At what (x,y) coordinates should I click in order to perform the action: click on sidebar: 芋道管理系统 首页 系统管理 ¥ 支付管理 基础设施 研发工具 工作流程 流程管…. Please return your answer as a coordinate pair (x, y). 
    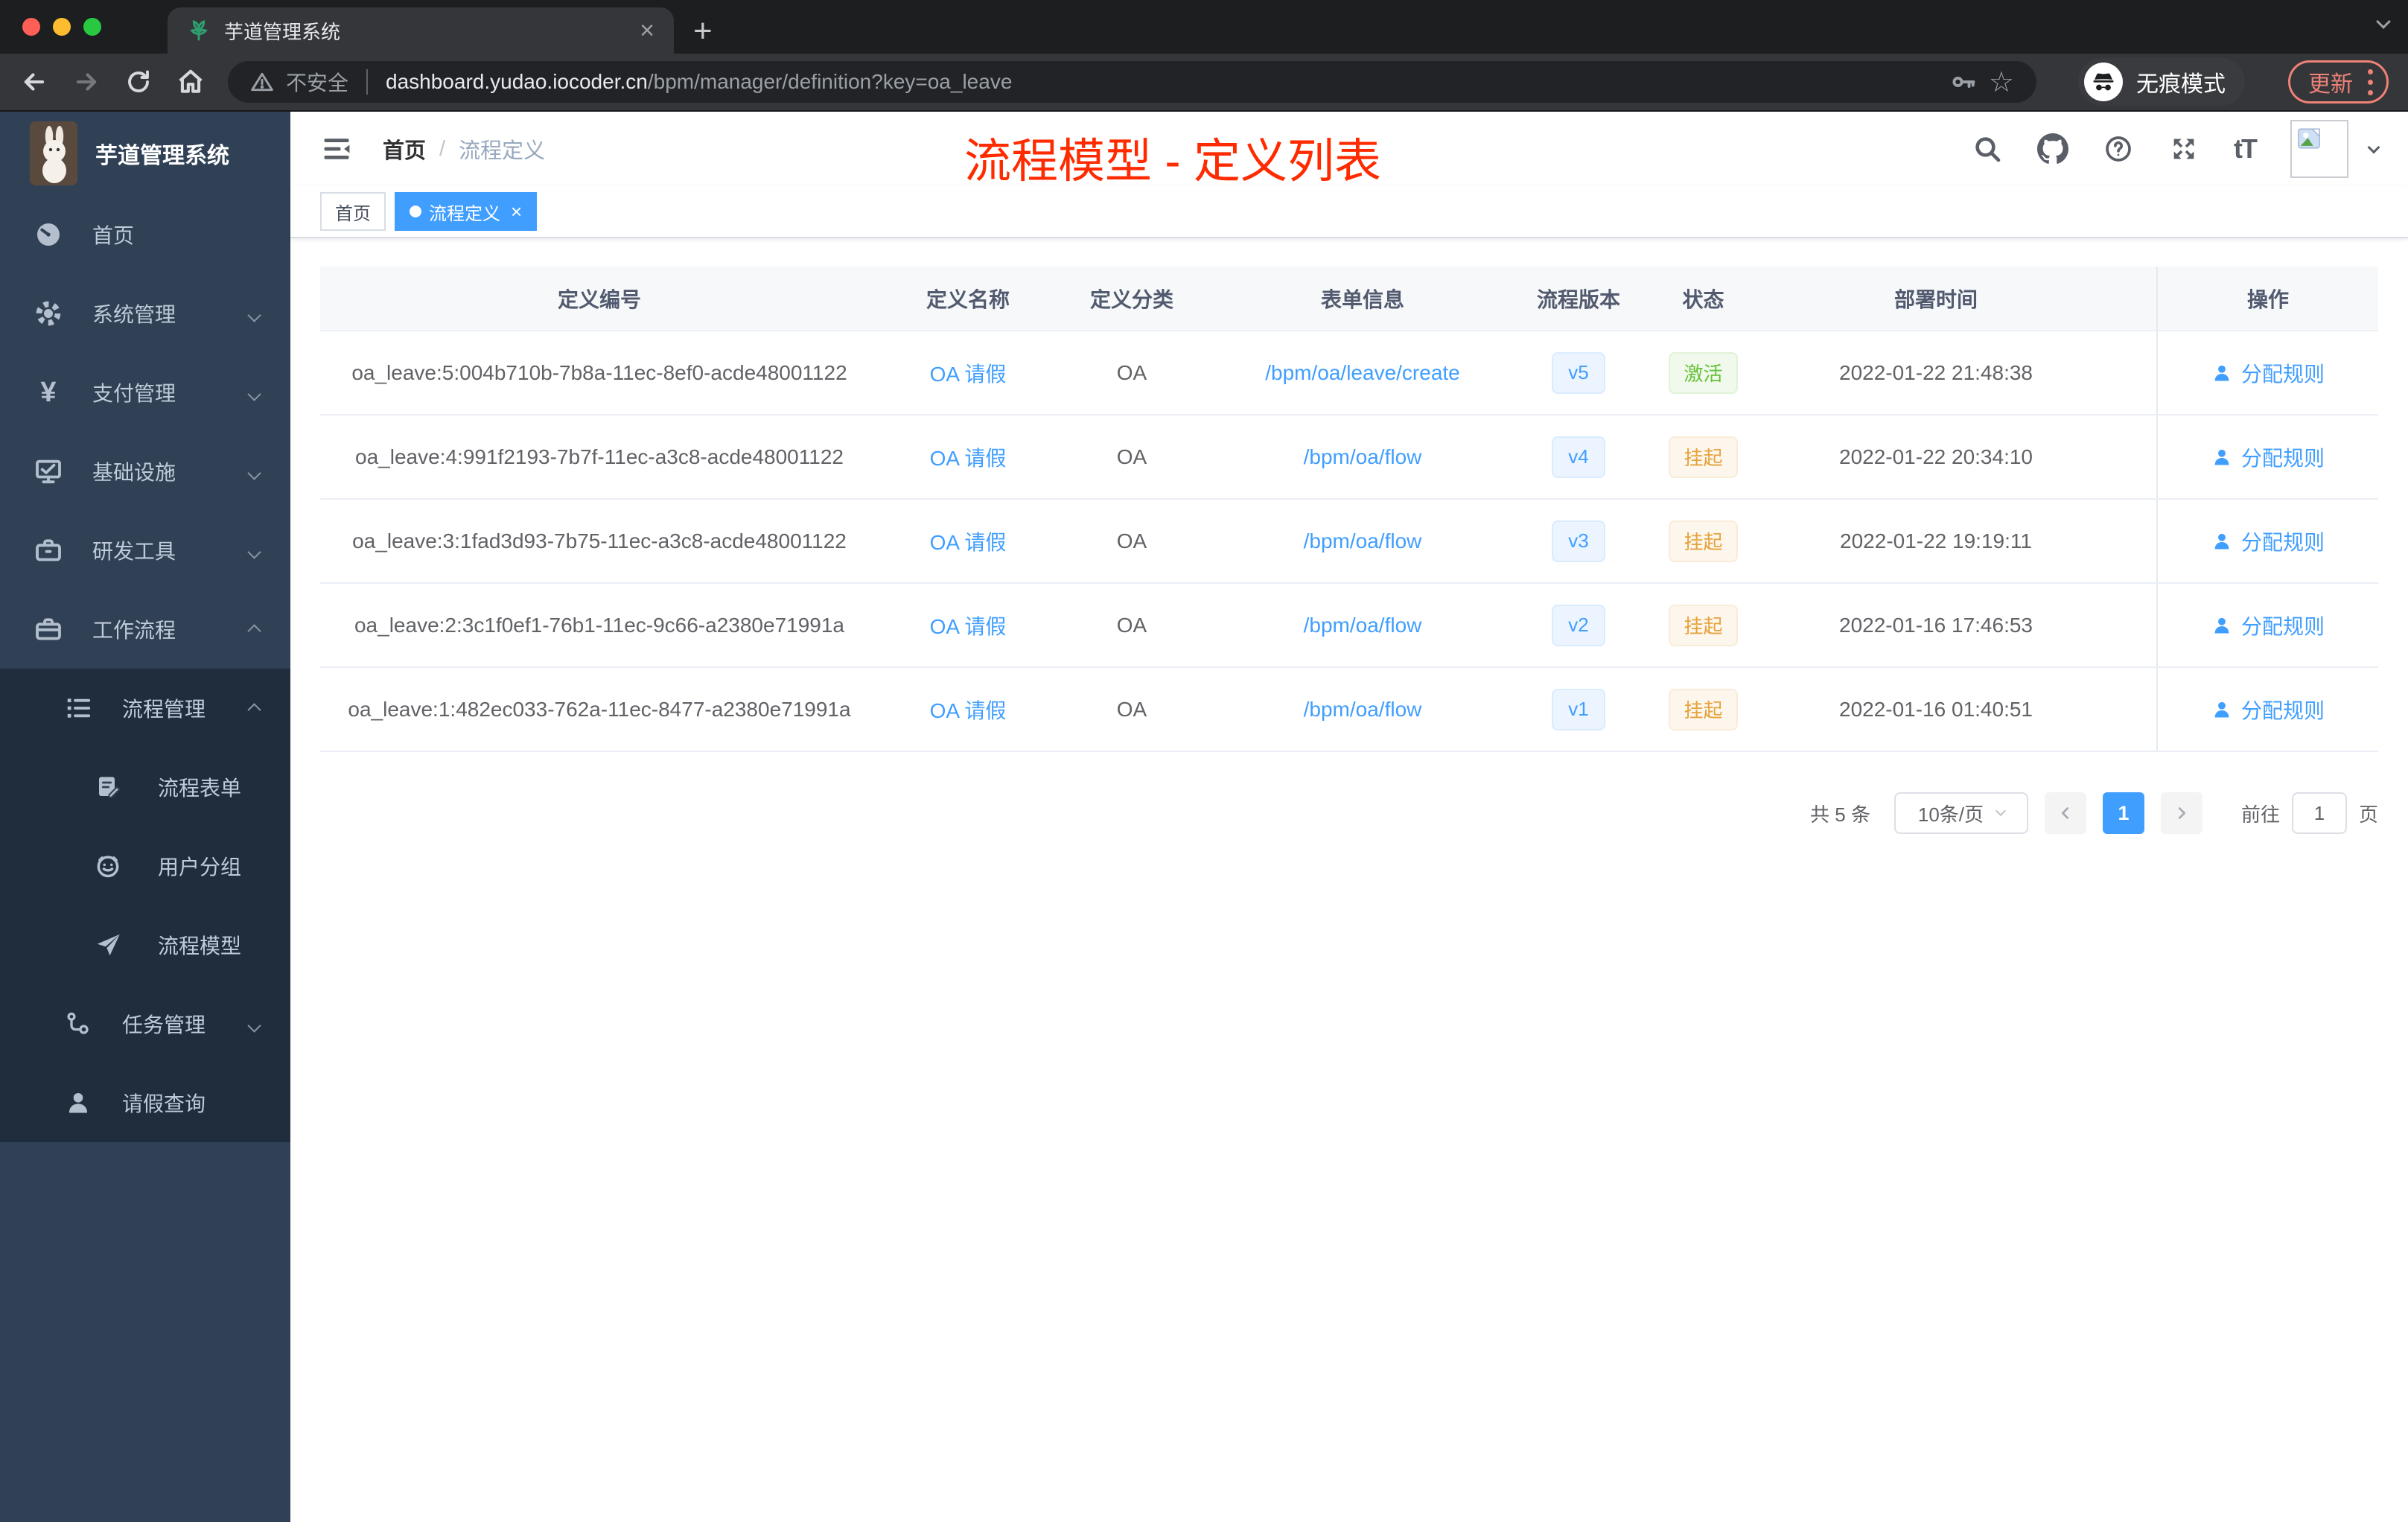
    Looking at the image, I should click on (145, 817).